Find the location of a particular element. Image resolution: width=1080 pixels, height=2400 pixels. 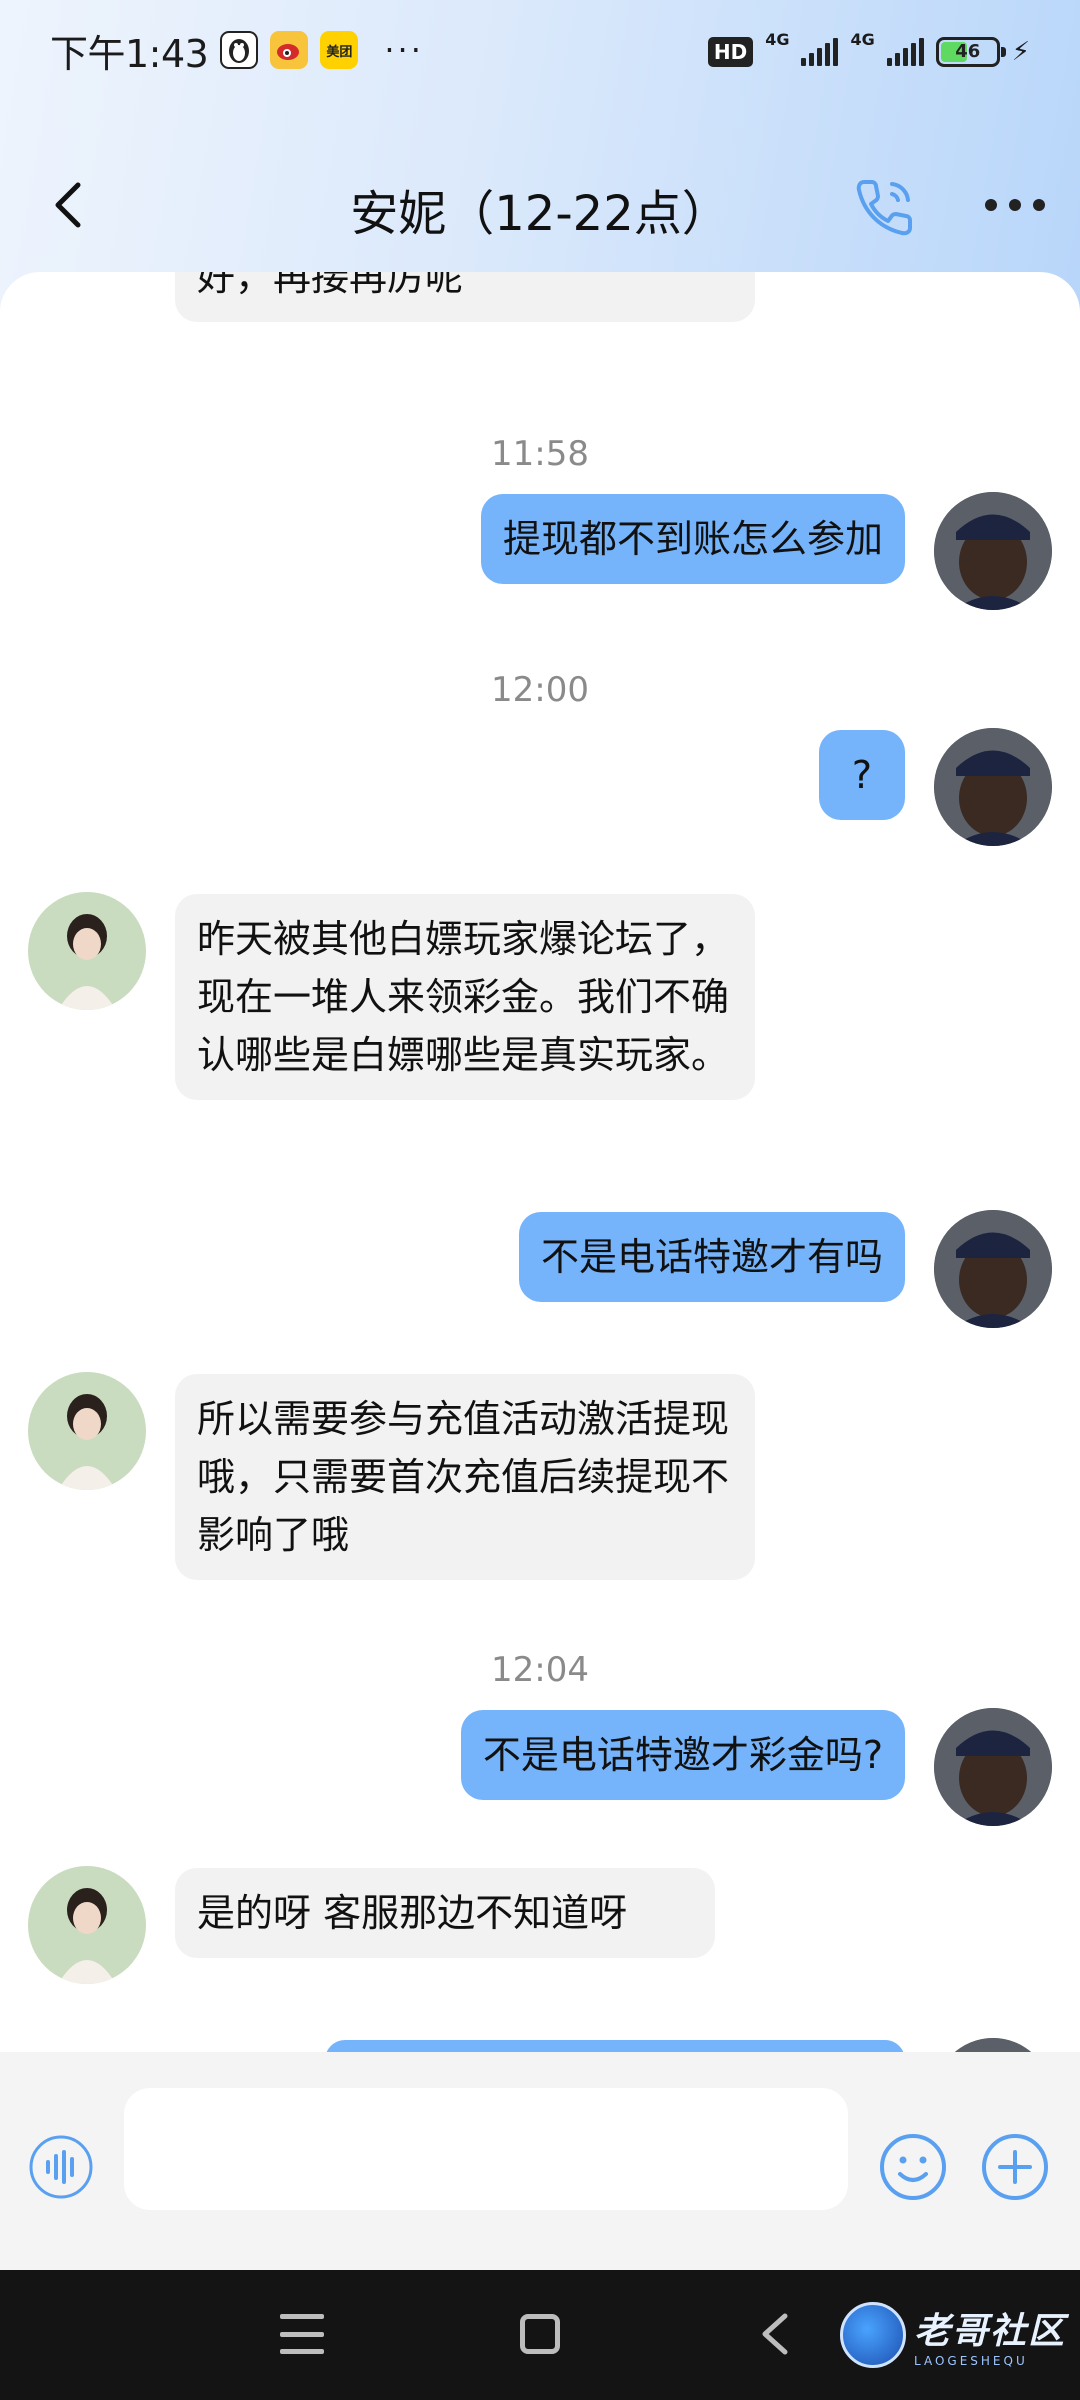

voice-call-button is located at coordinates (886, 206).